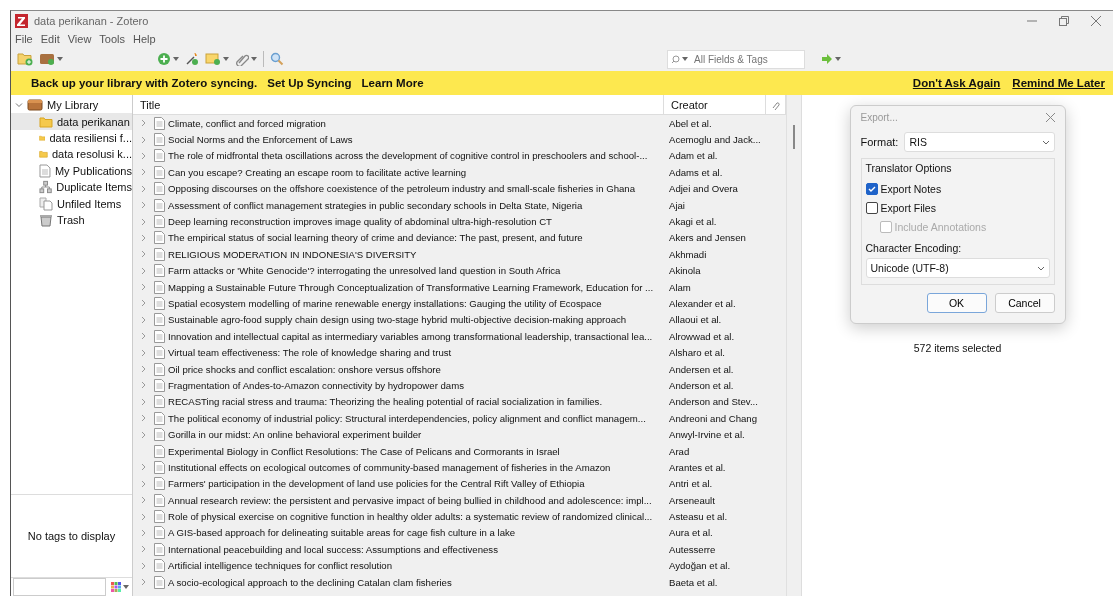 This screenshot has height=596, width=1113. Describe the element at coordinates (217, 59) in the screenshot. I see `new-note-icon` at that location.